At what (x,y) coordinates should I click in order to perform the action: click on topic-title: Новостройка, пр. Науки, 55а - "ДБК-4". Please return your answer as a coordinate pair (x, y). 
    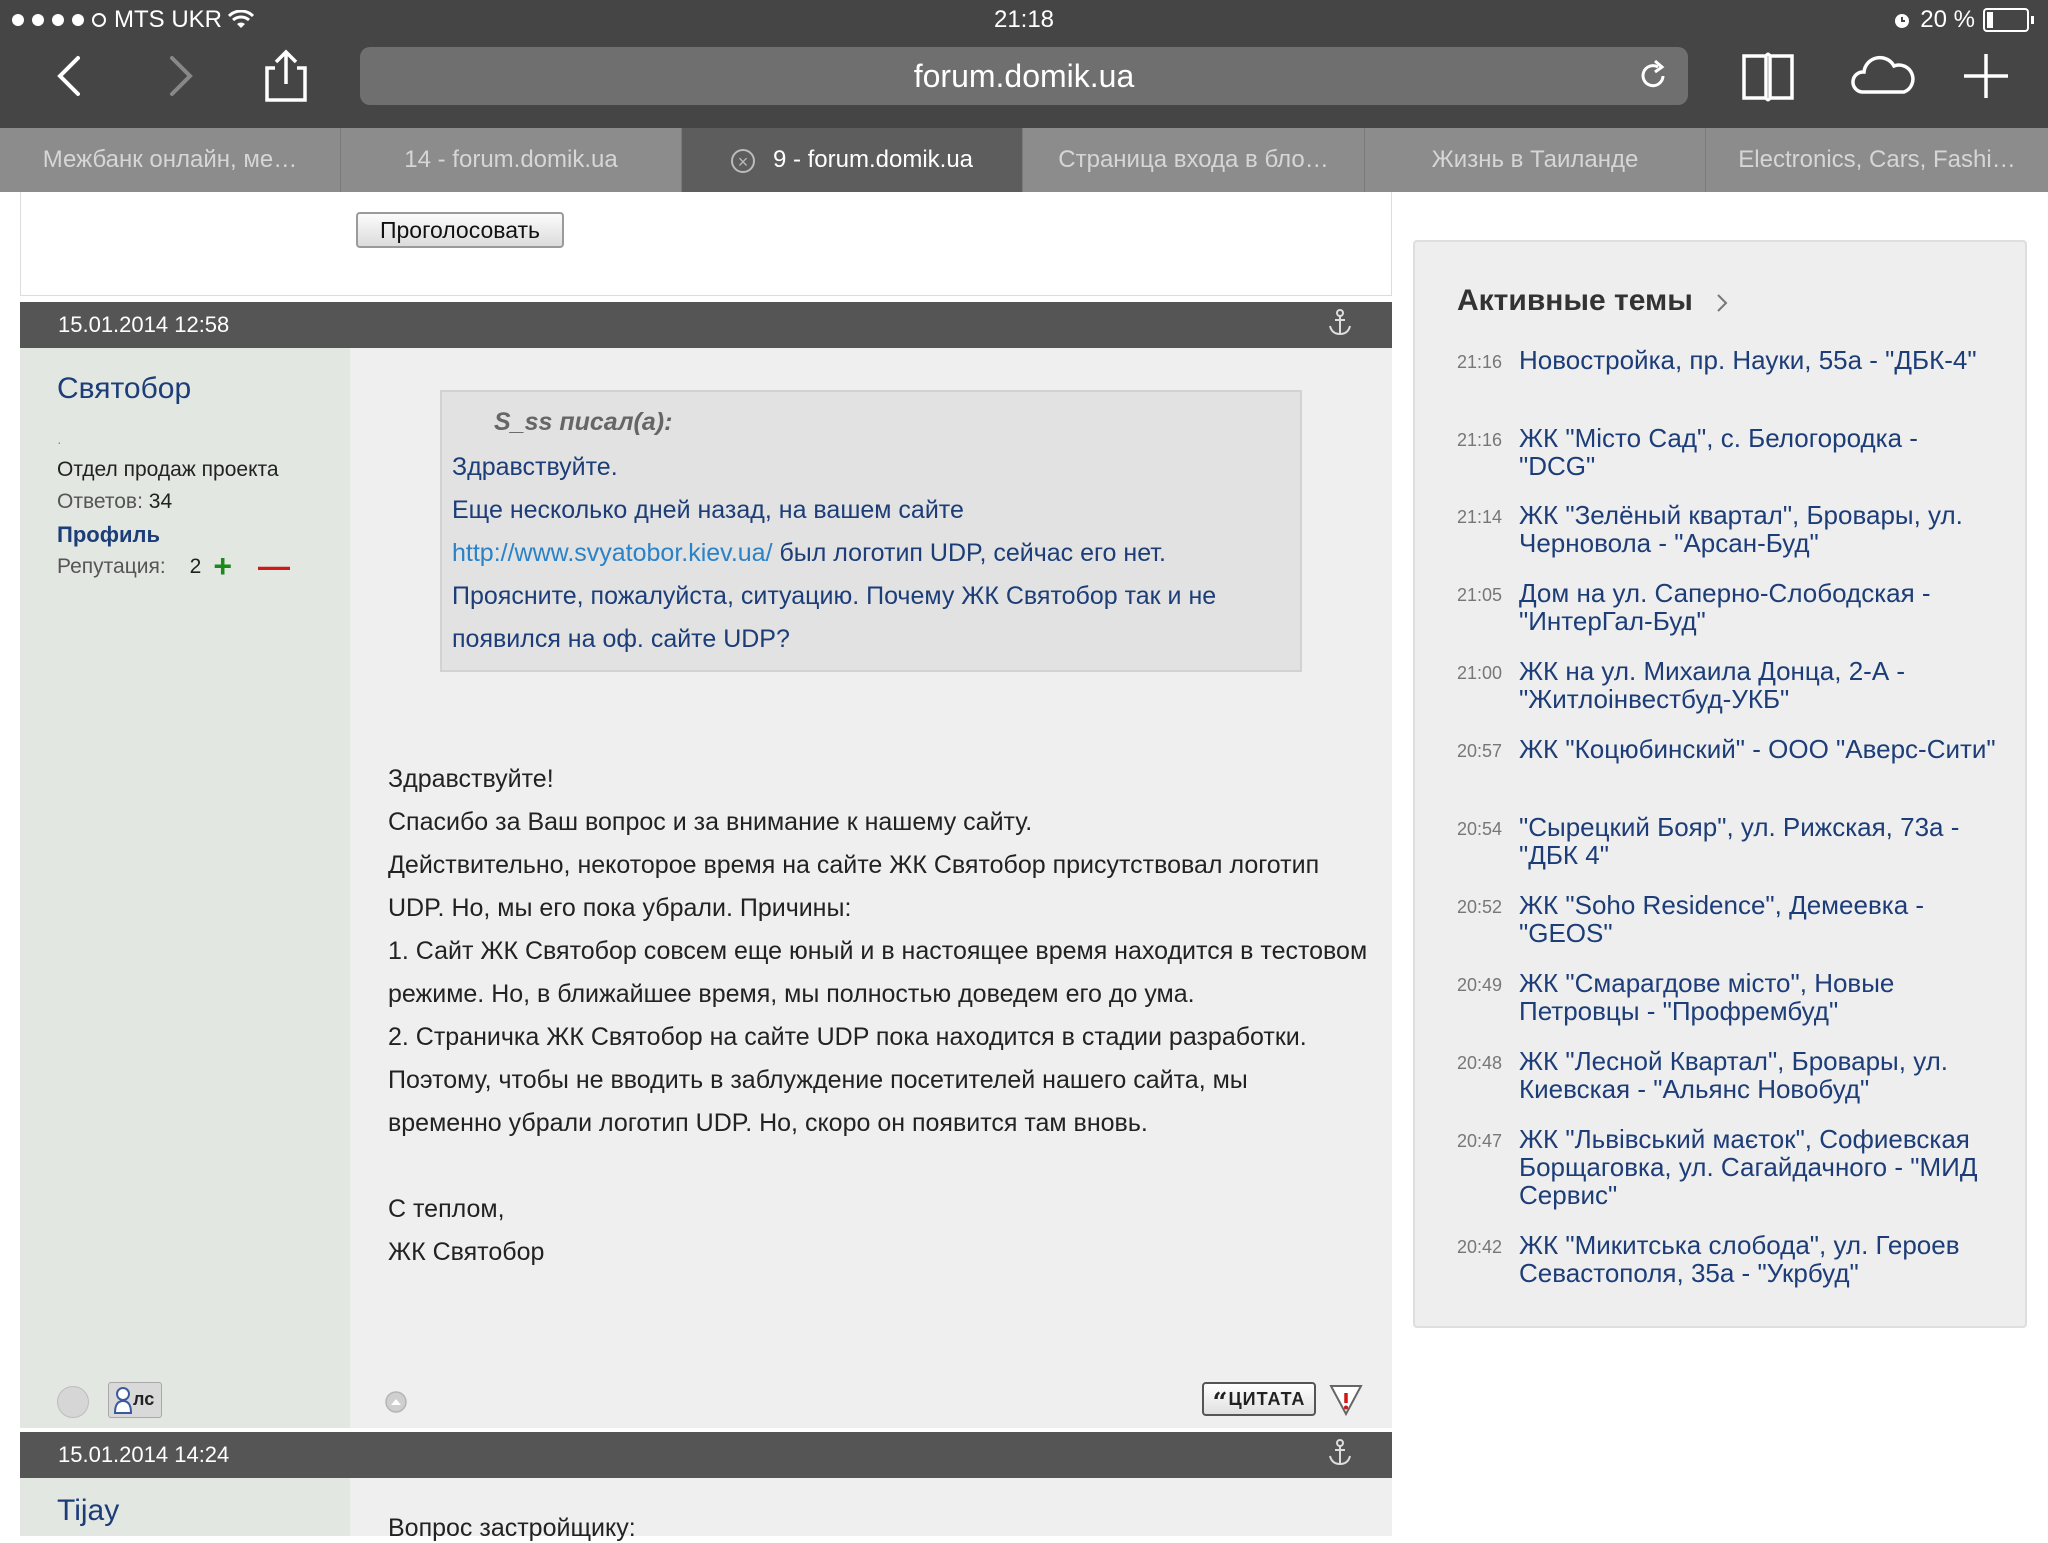
    Looking at the image, I should click on (1758, 360).